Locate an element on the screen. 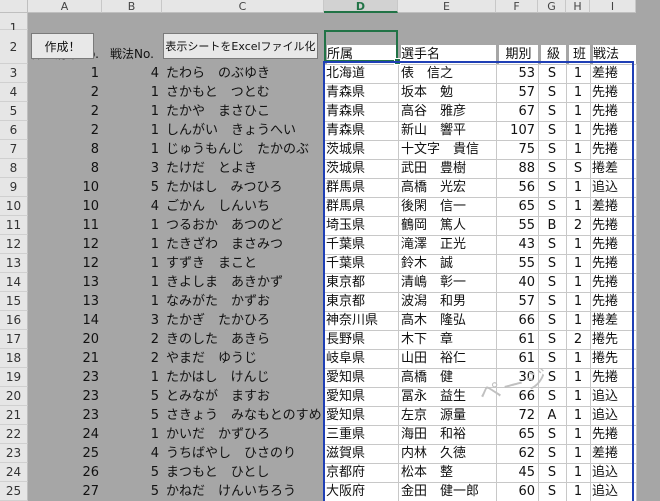 The width and height of the screenshot is (660, 501). row-header-13: 13 is located at coordinates (14, 263).